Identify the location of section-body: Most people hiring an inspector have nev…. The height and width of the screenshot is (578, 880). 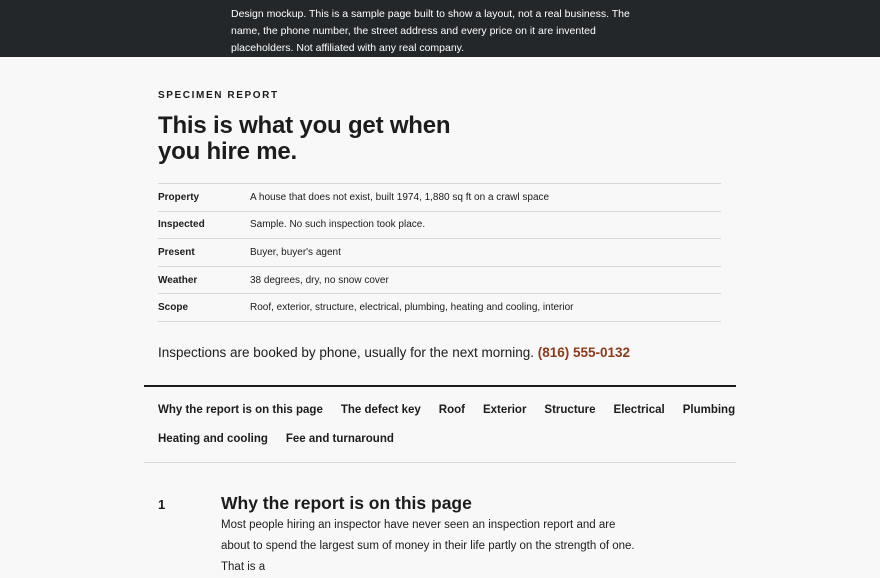
(428, 546).